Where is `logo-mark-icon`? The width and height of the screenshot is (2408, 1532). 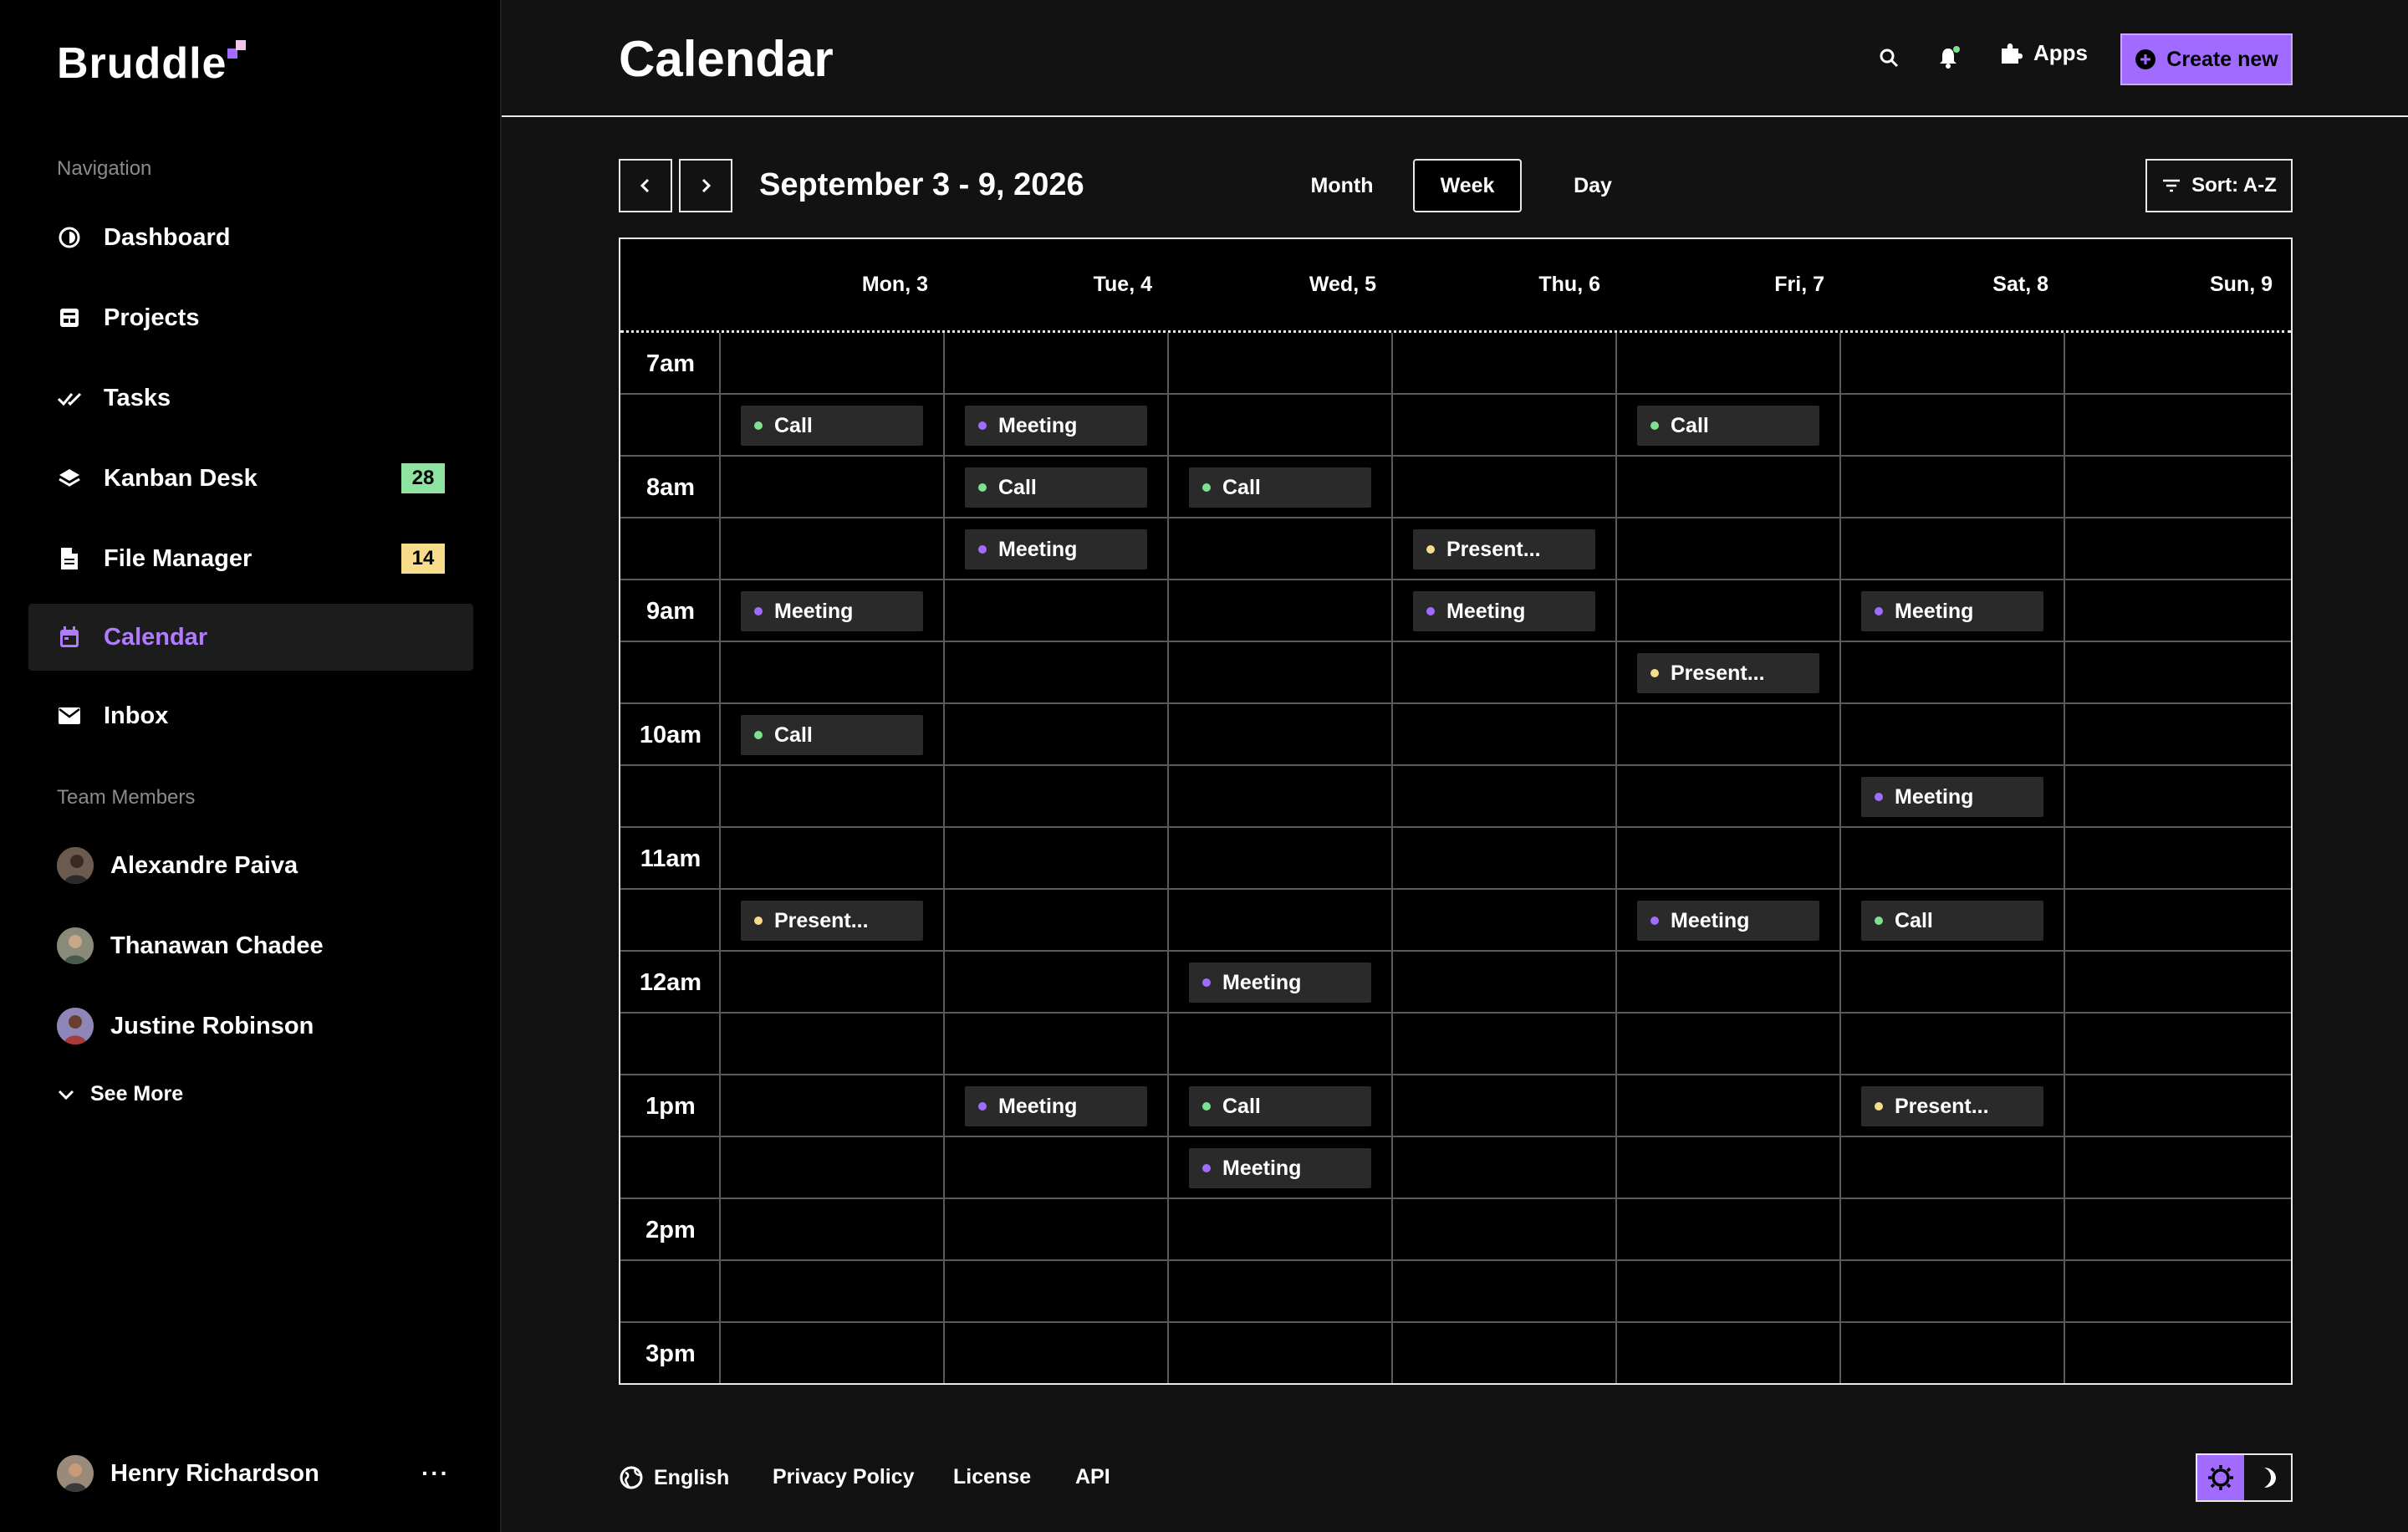 logo-mark-icon is located at coordinates (237, 49).